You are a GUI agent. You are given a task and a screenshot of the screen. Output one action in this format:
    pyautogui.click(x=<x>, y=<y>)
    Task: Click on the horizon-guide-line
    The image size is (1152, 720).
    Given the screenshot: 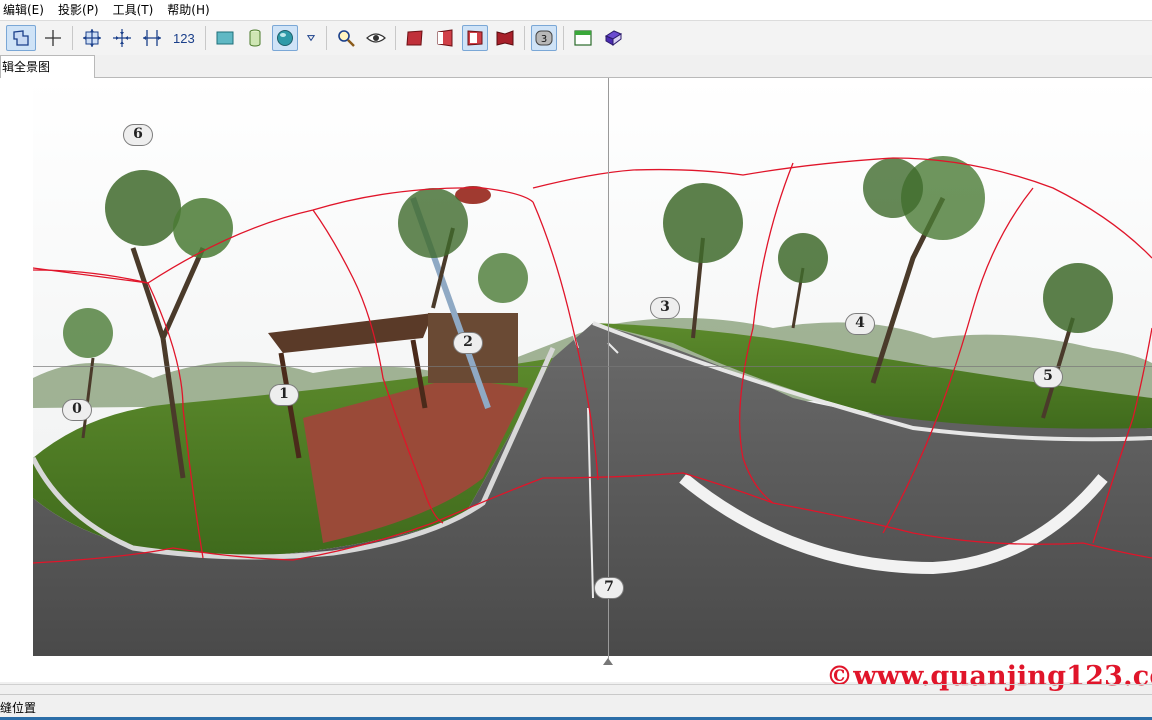 What is the action you would take?
    pyautogui.click(x=592, y=366)
    